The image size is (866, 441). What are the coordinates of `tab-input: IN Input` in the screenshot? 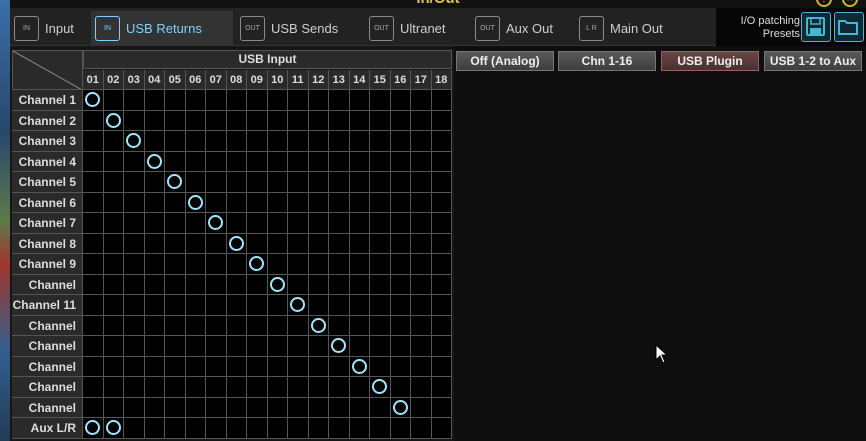 It's located at (50, 28).